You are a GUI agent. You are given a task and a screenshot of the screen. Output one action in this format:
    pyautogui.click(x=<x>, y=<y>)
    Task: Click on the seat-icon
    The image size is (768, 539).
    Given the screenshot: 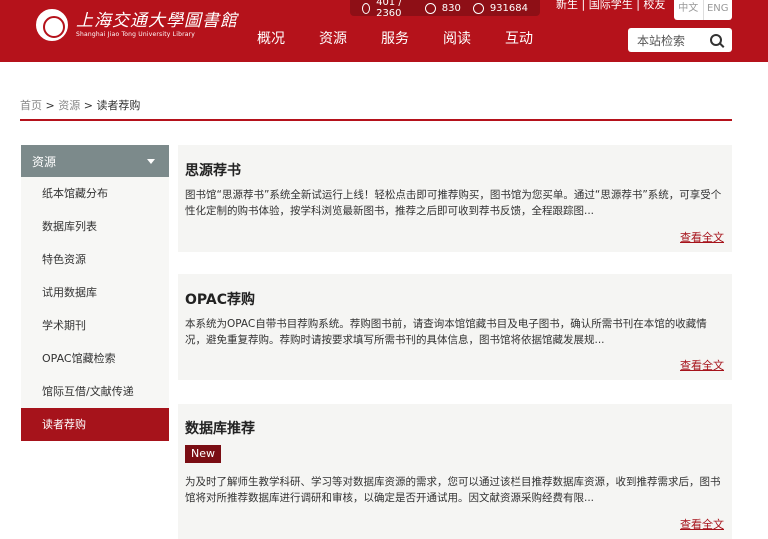 What is the action you would take?
    pyautogui.click(x=366, y=8)
    